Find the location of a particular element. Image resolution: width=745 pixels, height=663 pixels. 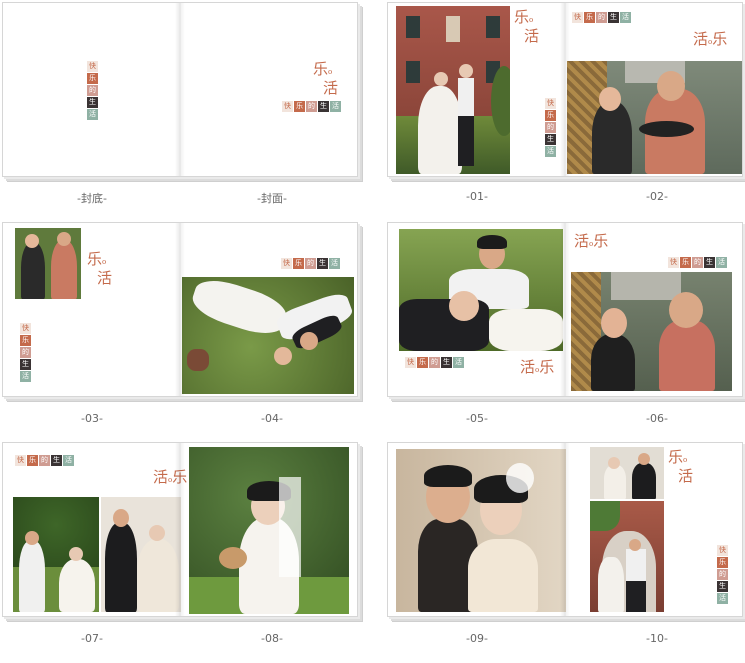

brick-doorway-photo is located at coordinates (627, 556).